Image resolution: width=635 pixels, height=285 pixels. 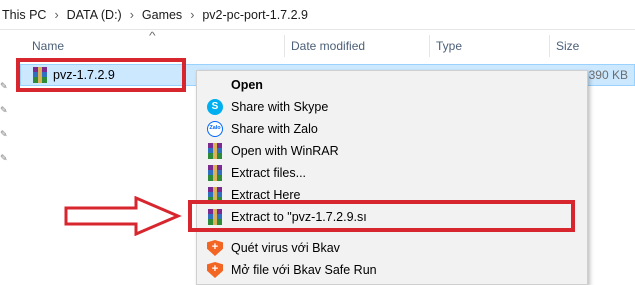 I want to click on breadcrumb-this-pc: This PC, so click(x=24, y=15).